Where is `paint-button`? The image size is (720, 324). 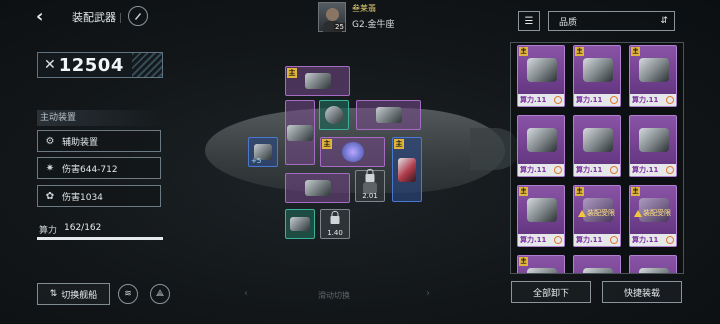
paint-button is located at coordinates (138, 16).